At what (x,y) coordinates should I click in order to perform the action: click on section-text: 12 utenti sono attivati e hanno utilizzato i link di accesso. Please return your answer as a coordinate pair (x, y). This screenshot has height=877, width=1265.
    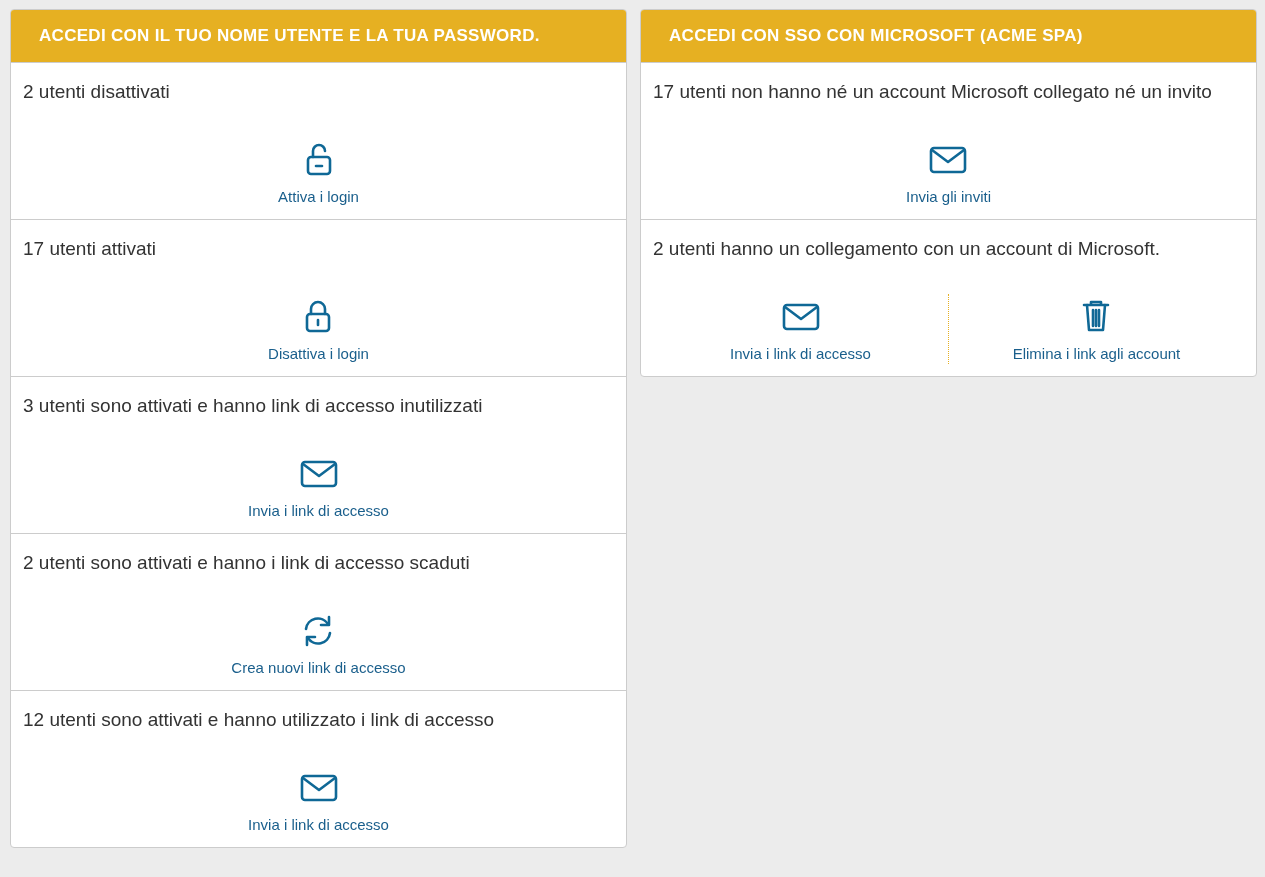
    Looking at the image, I should click on (259, 720).